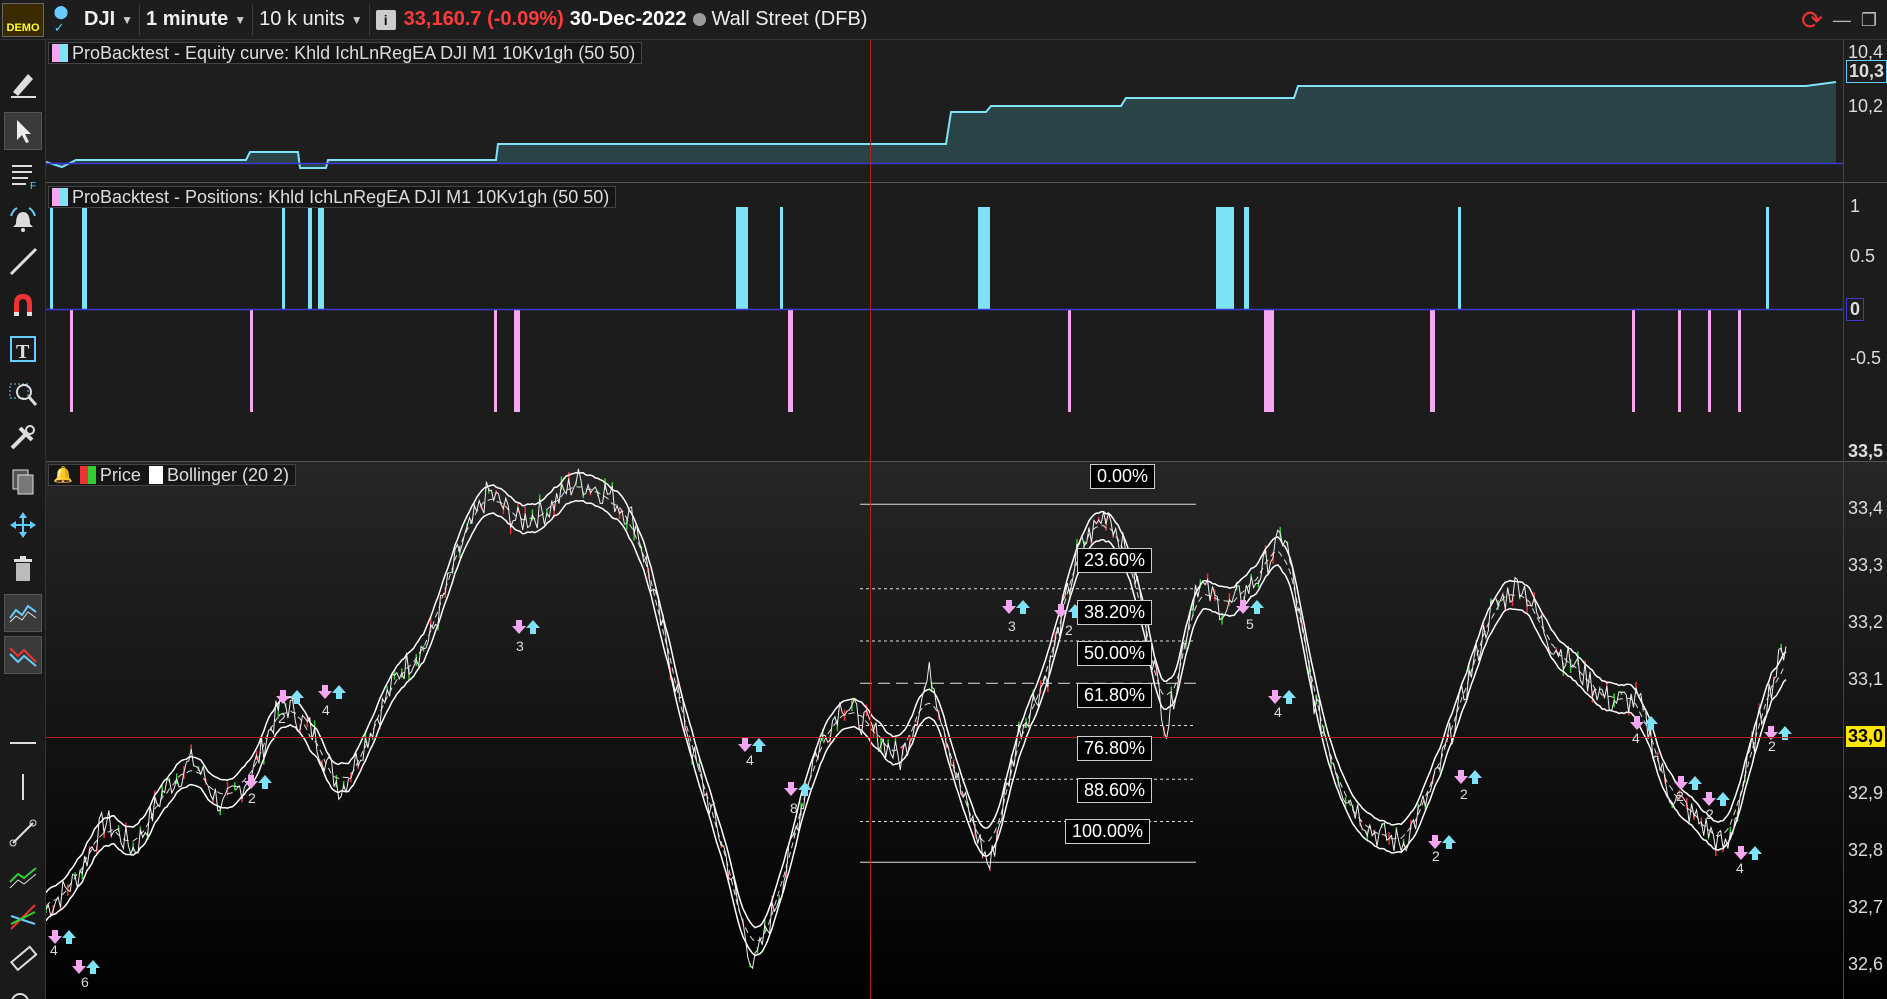 The image size is (1887, 999). Describe the element at coordinates (172, 475) in the screenshot. I see `price-legend: 🔔 Price Bollinger (20 2)` at that location.